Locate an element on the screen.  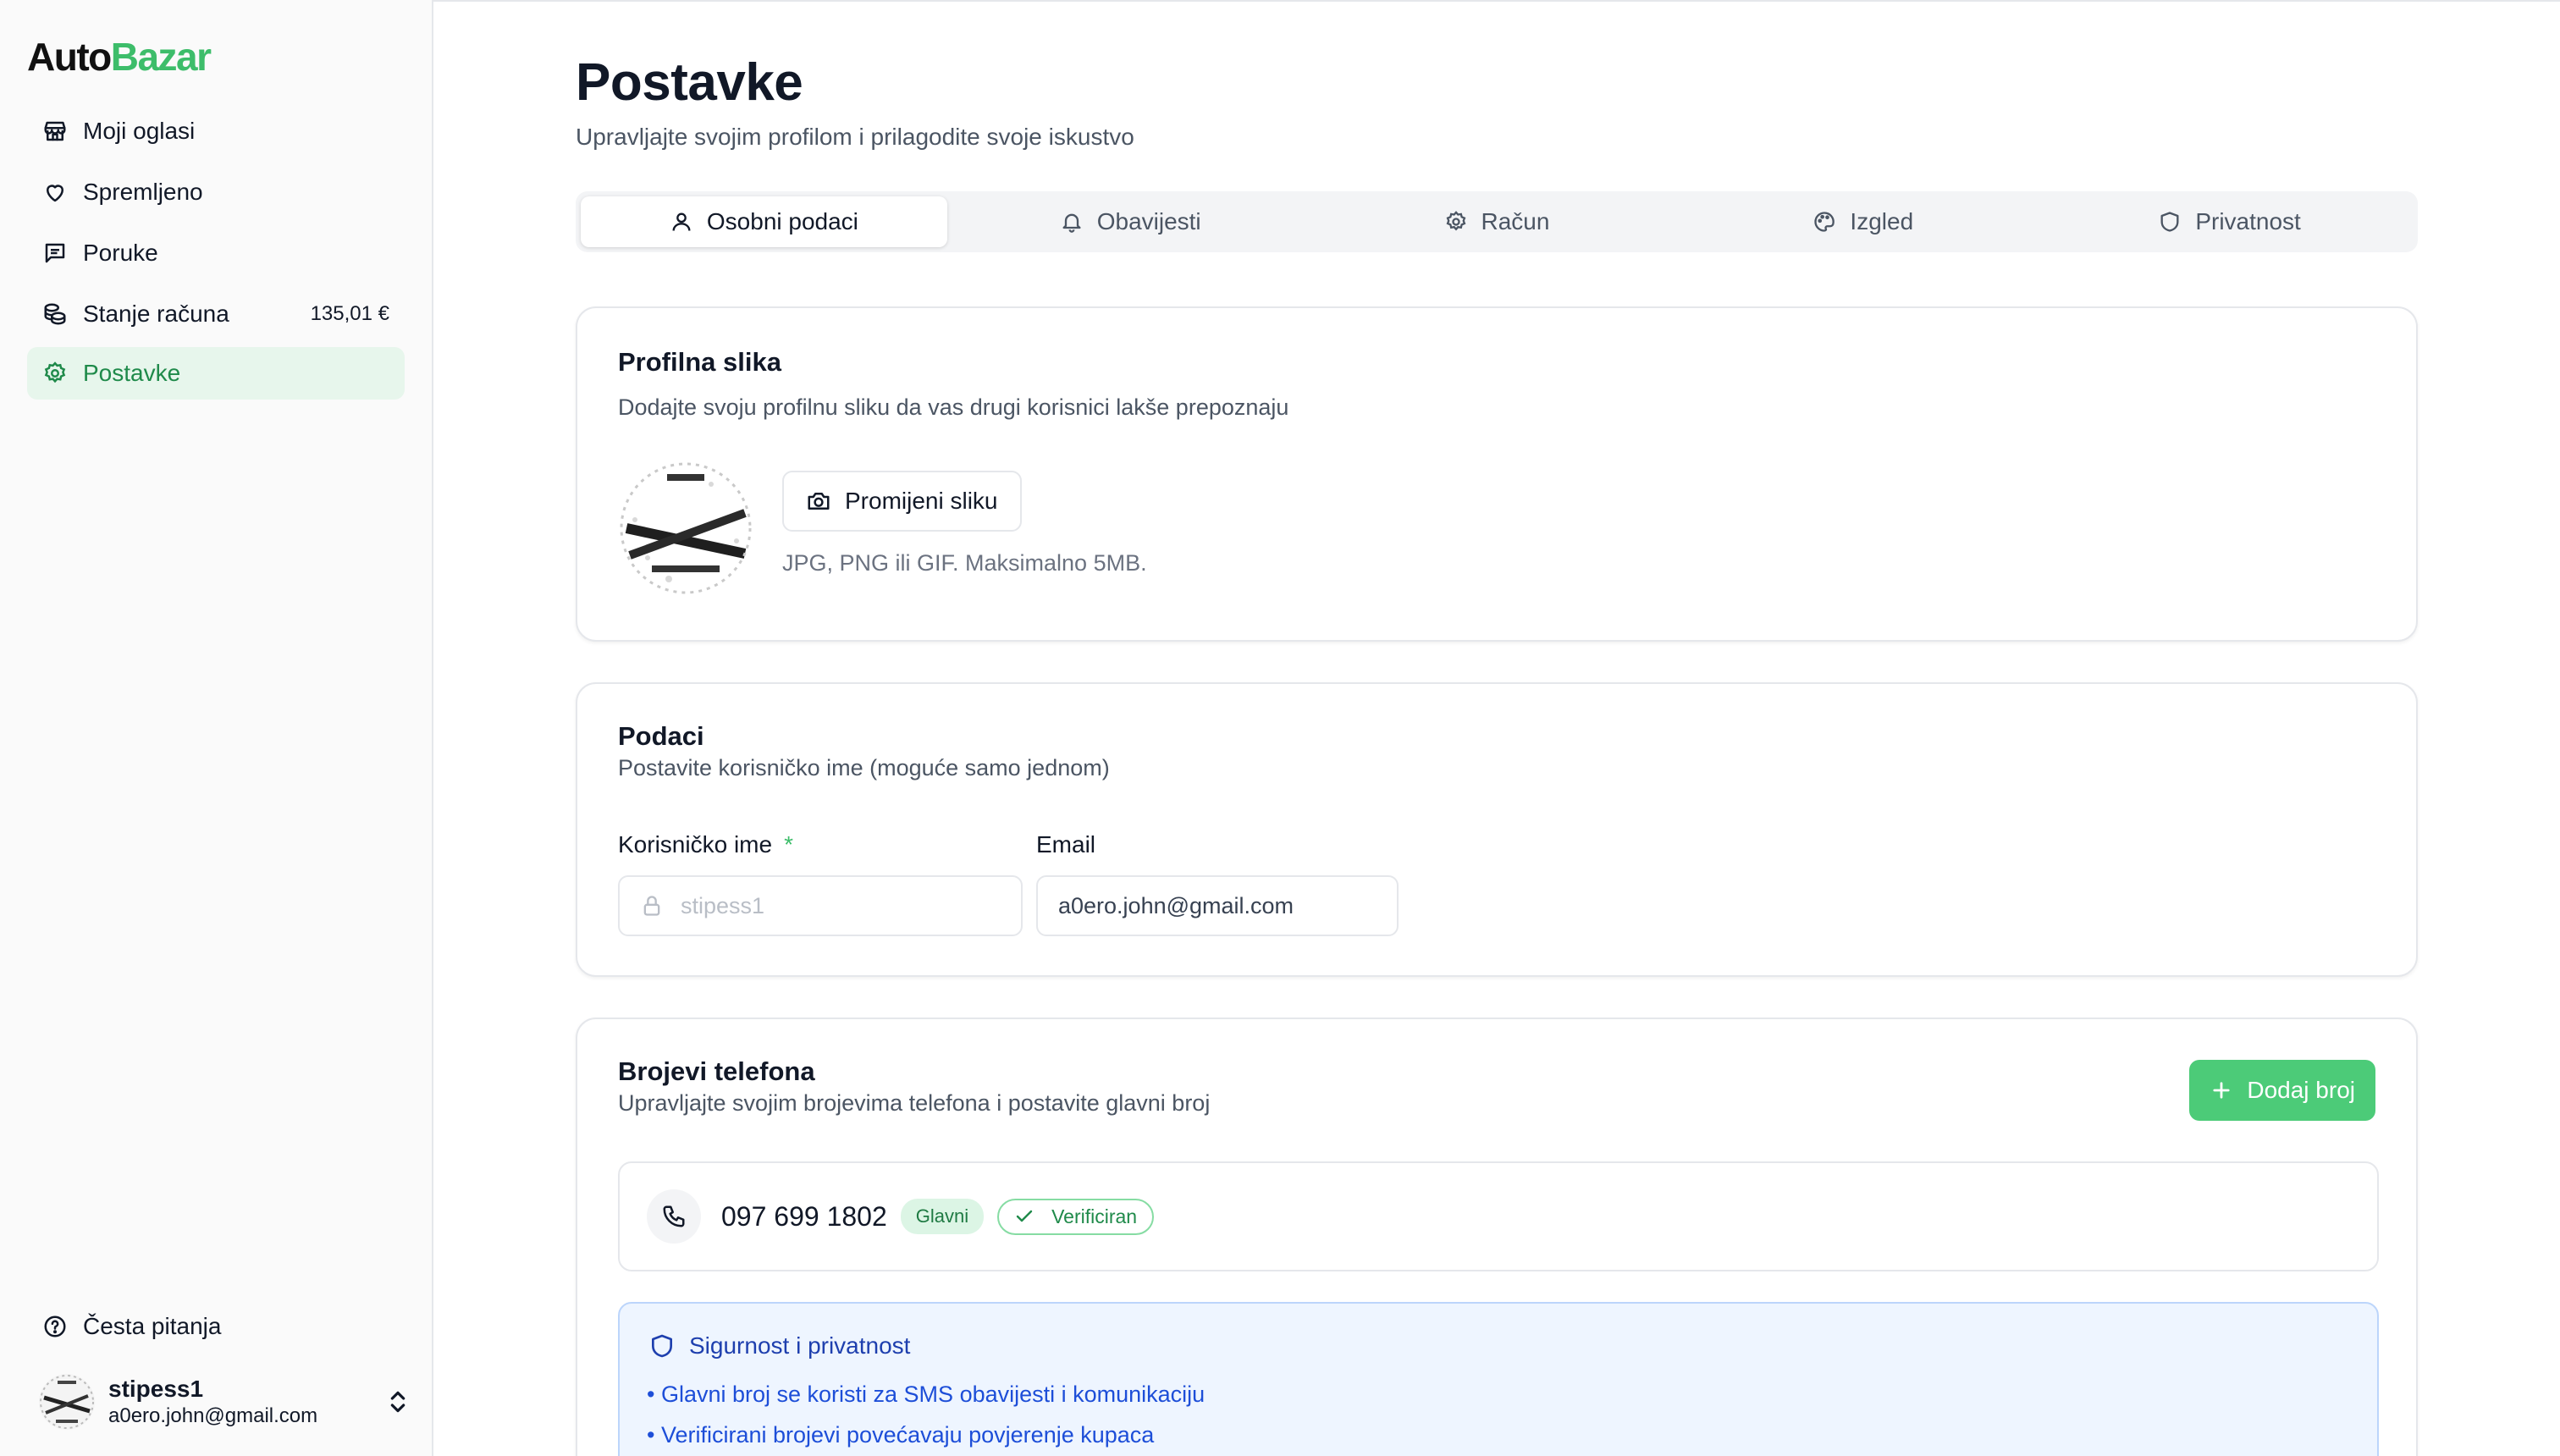
main-badge: Glavni is located at coordinates (942, 1216).